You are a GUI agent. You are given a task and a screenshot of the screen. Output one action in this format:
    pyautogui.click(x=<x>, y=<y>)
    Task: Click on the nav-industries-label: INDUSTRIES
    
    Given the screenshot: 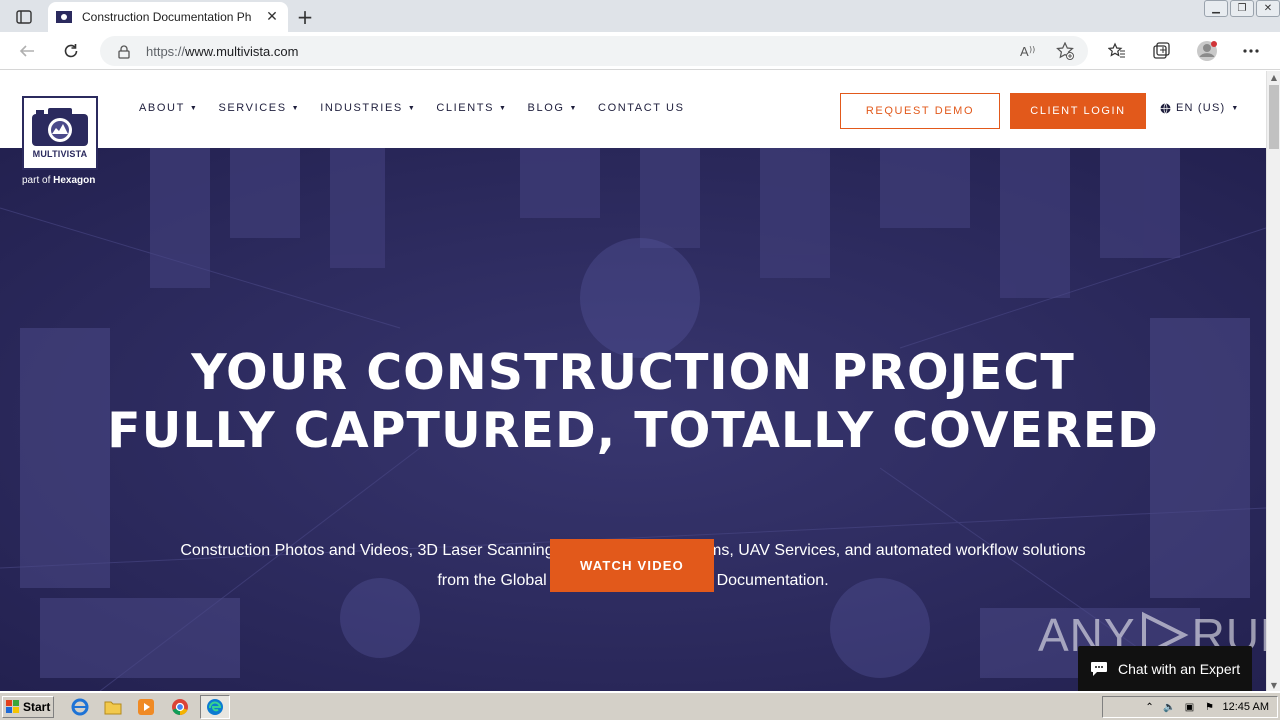 What is the action you would take?
    pyautogui.click(x=361, y=108)
    